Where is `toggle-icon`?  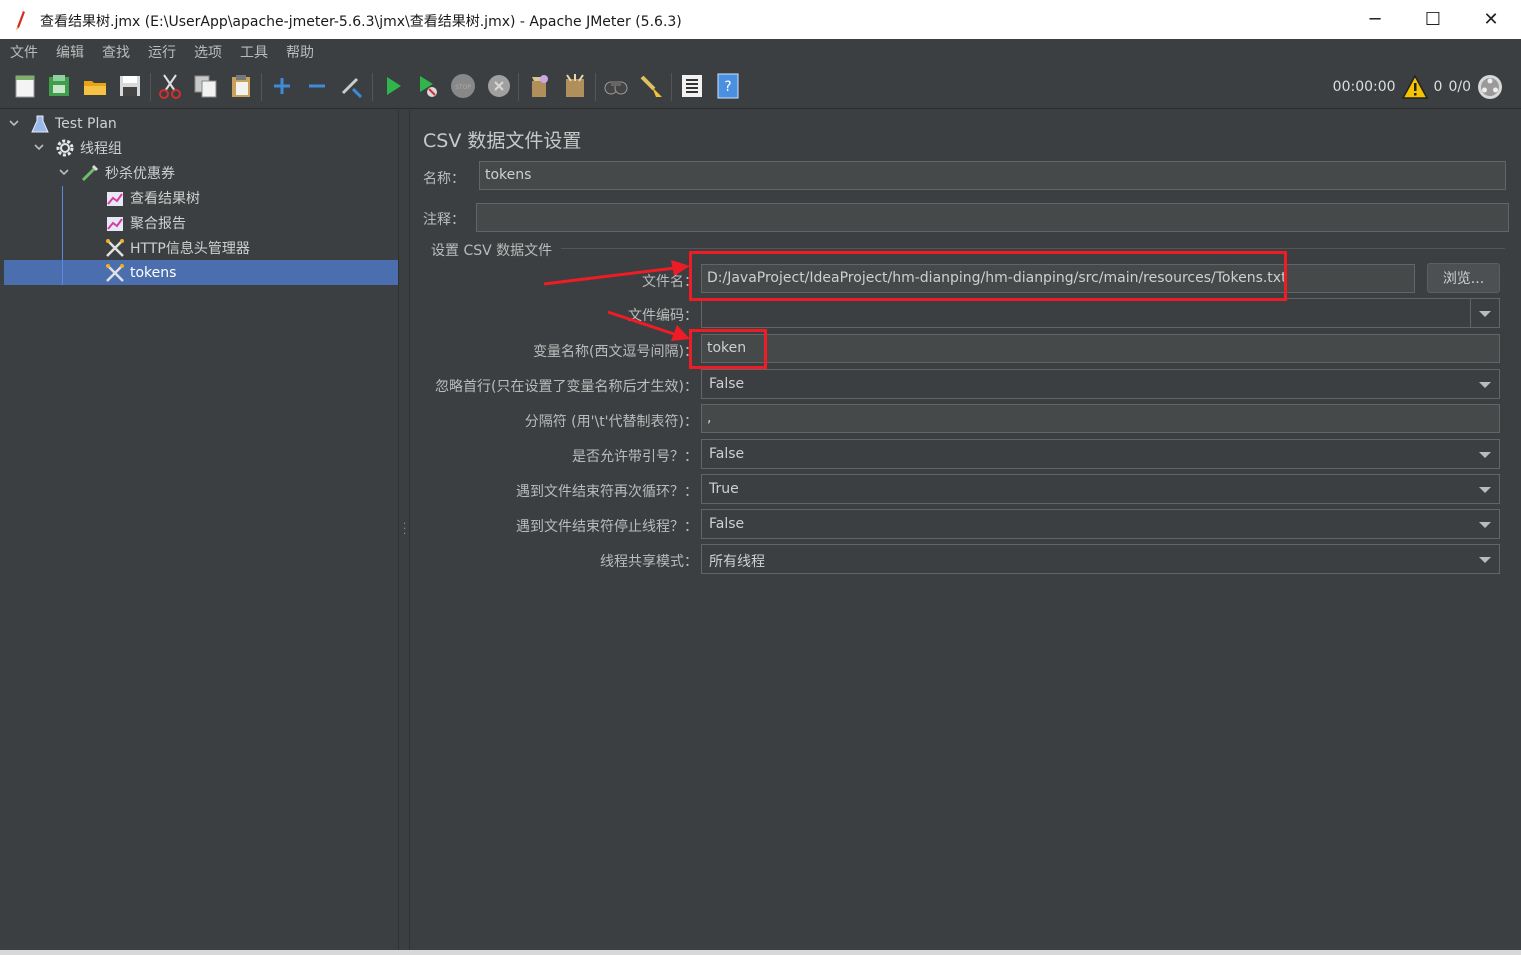 toggle-icon is located at coordinates (352, 86).